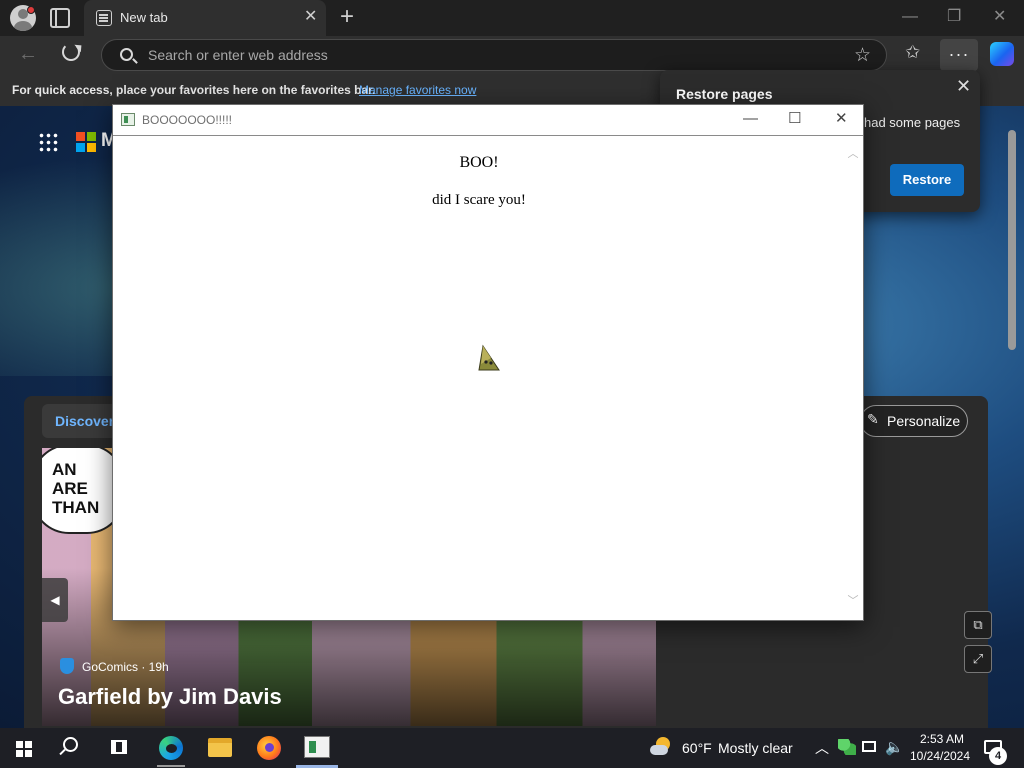 The width and height of the screenshot is (1024, 768). Describe the element at coordinates (940, 756) in the screenshot. I see `clock-date: 10/24/2024` at that location.